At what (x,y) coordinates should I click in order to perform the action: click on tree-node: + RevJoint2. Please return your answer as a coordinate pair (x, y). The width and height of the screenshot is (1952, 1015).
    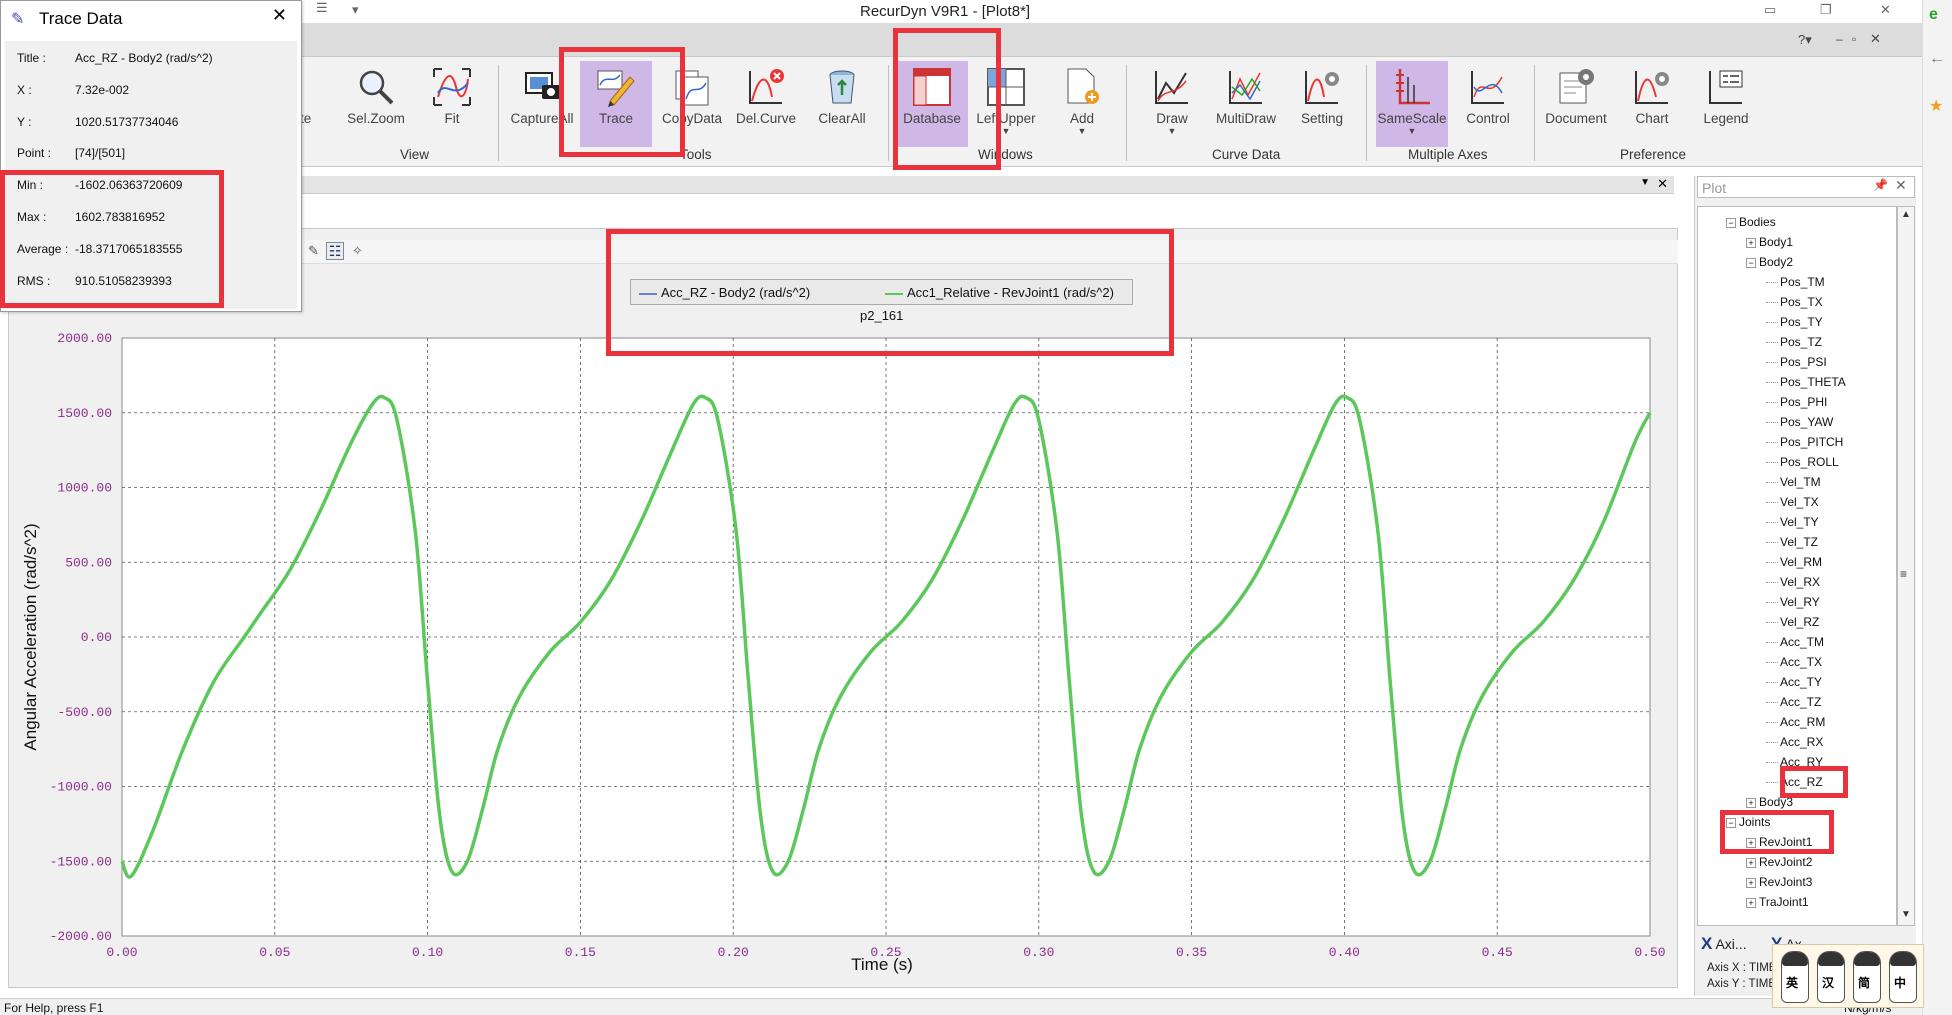
    Looking at the image, I should click on (1779, 862).